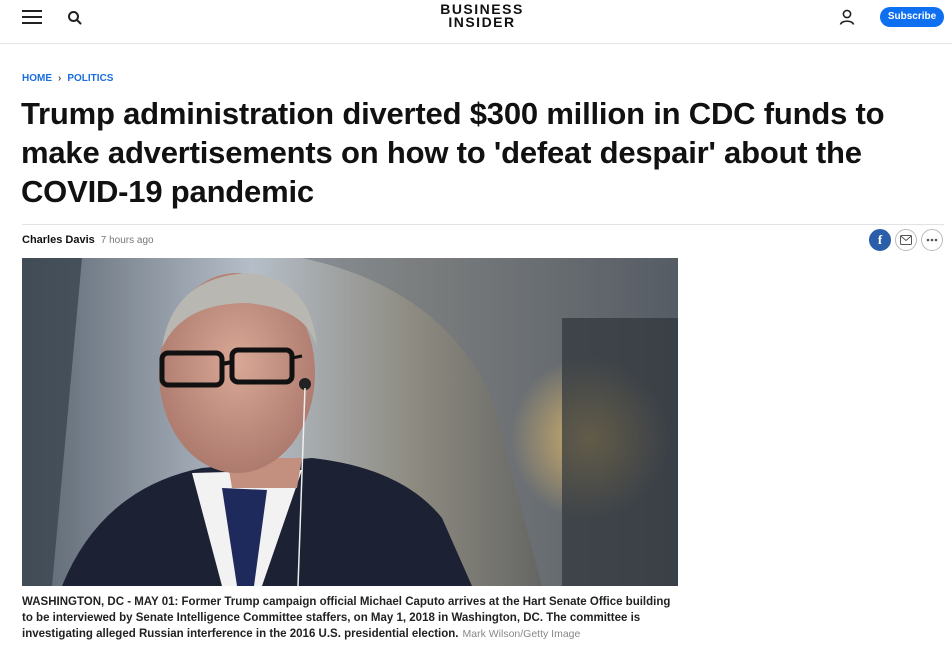 The image size is (952, 658). I want to click on share-bar: f, so click(906, 240).